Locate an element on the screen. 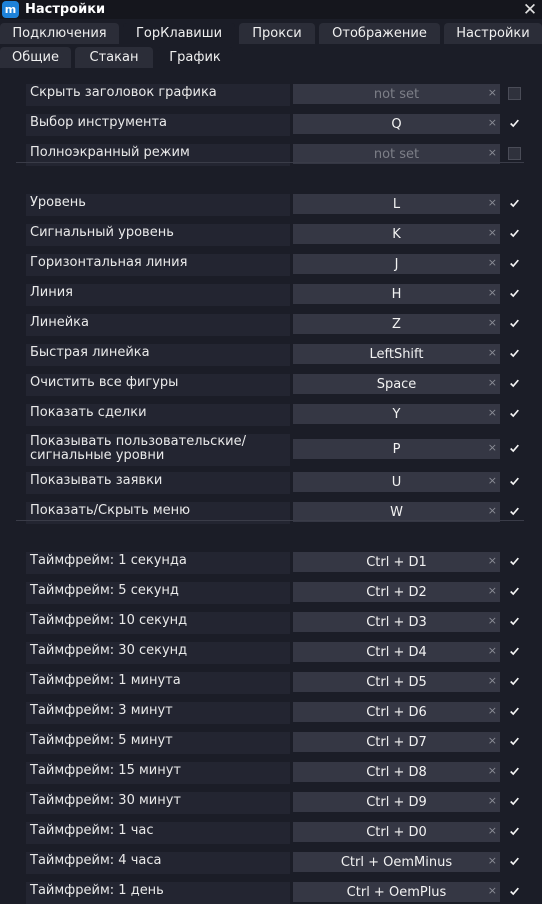  close-icon: ✕ is located at coordinates (530, 10).